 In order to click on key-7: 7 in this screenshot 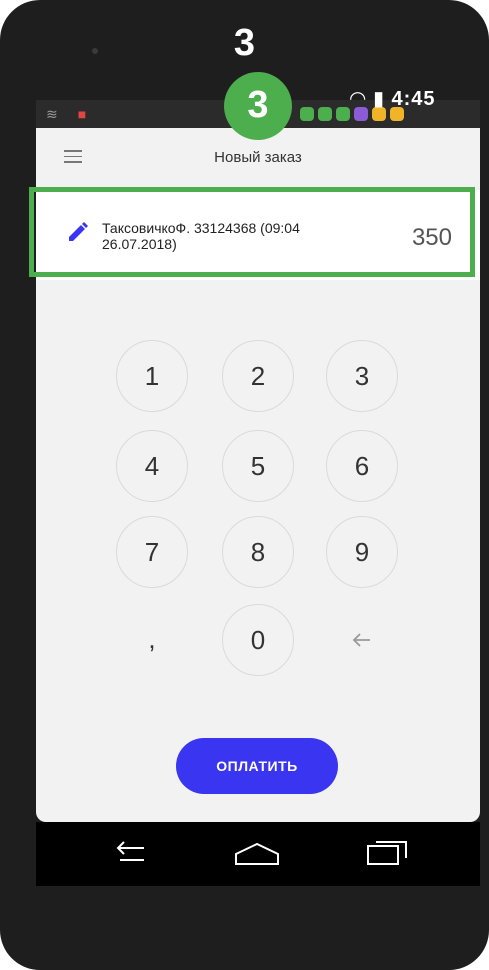, I will do `click(152, 552)`.